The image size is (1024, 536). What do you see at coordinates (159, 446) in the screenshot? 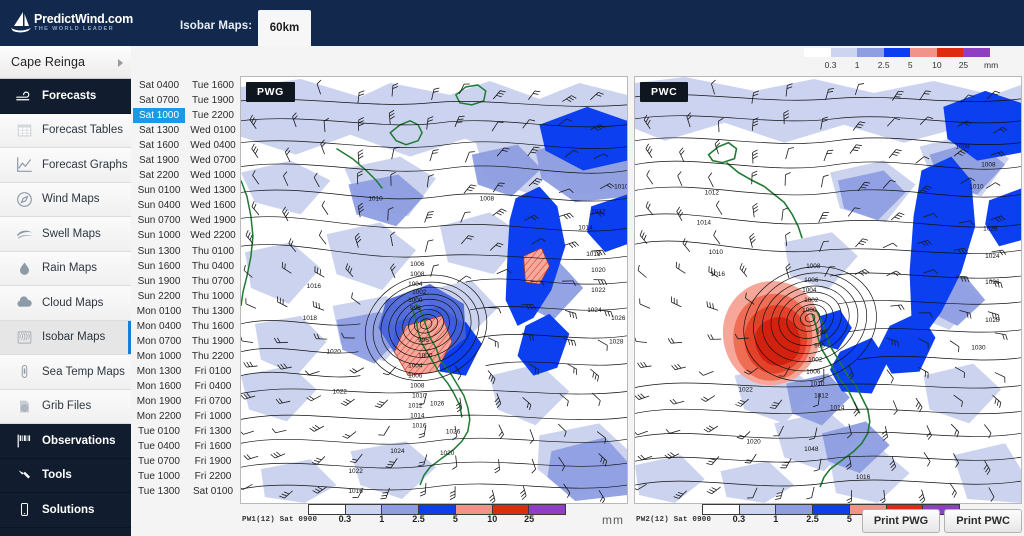
I see `time-option: Tue 0400` at bounding box center [159, 446].